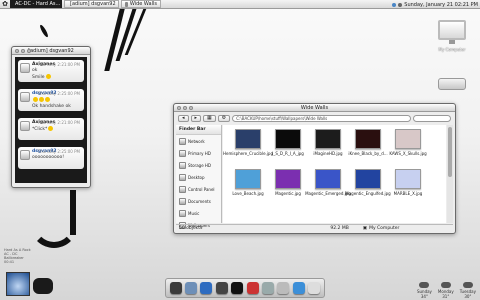  I want to click on file-name: Love_Beach.jpg, so click(248, 193).